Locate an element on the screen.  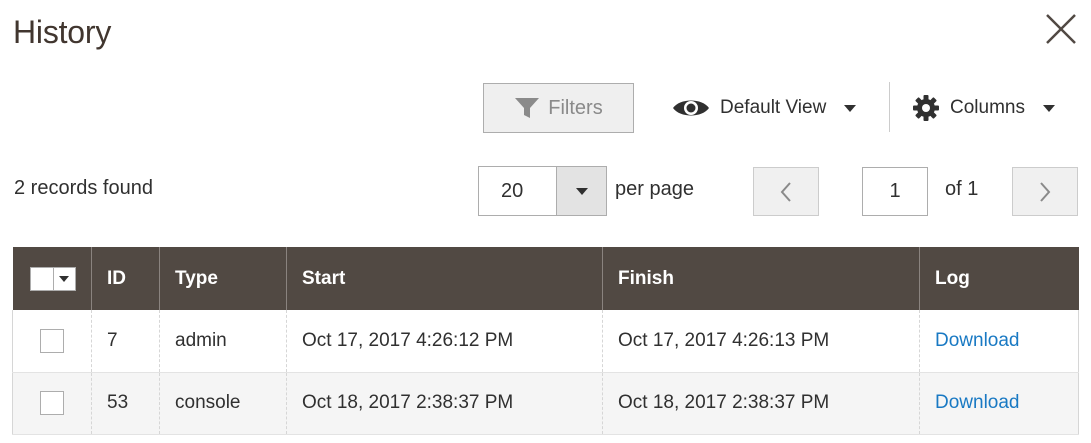
table-header-row: ID Type Start Finish Log is located at coordinates (545, 278).